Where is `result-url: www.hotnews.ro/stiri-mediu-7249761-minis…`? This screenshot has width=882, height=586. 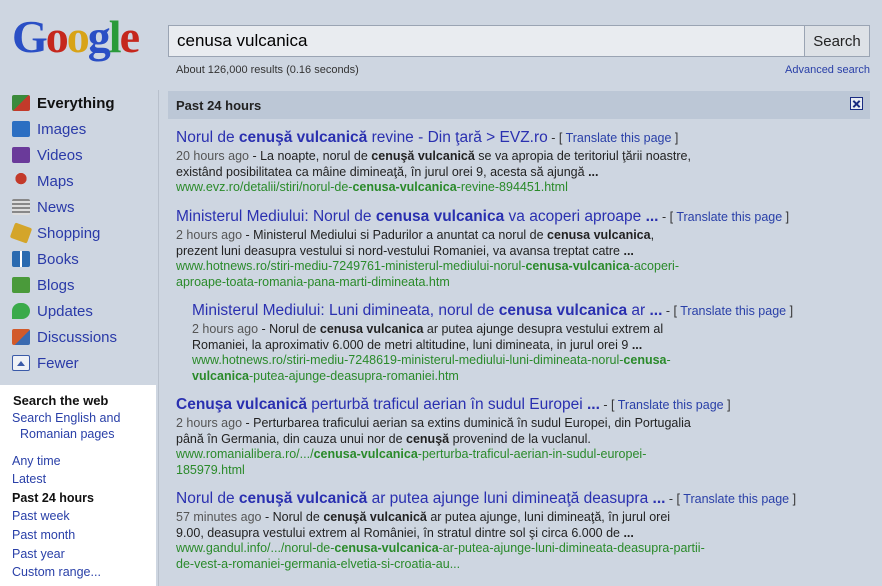 result-url: www.hotnews.ro/stiri-mediu-7249761-minis… is located at coordinates (427, 274).